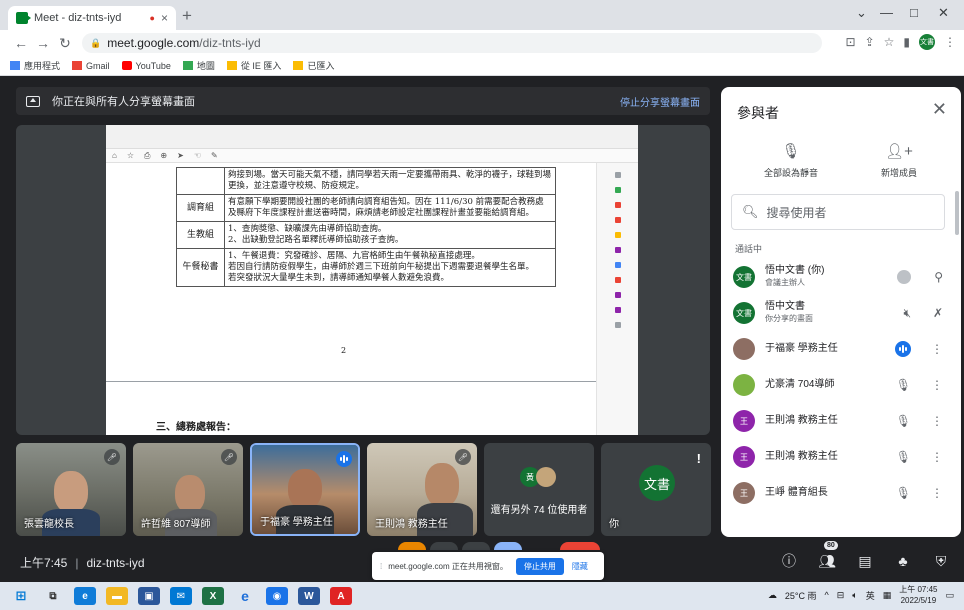  Describe the element at coordinates (341, 596) in the screenshot. I see `acrobat-icon: A` at that location.